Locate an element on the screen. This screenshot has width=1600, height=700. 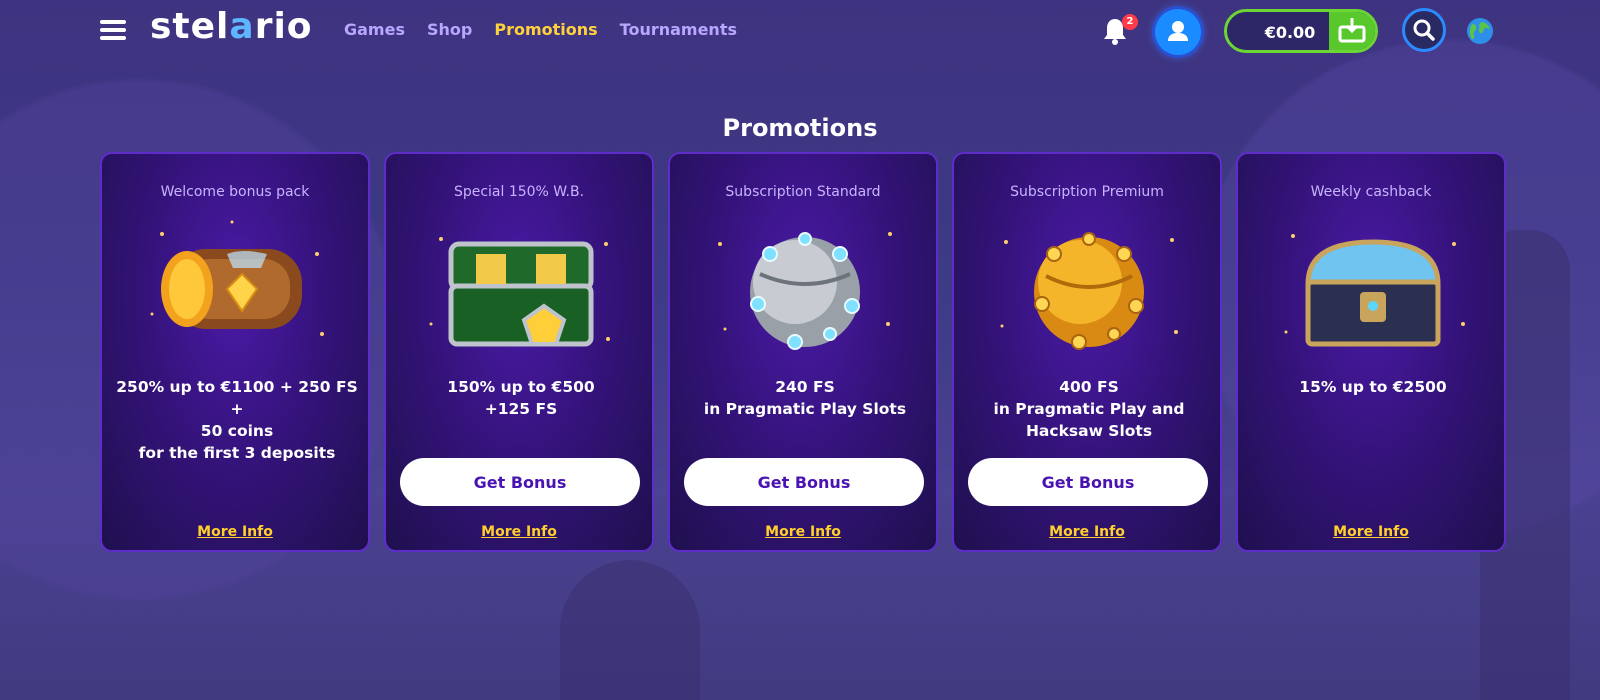
main-nav: Games Shop Promotions Tournaments is located at coordinates (540, 29).